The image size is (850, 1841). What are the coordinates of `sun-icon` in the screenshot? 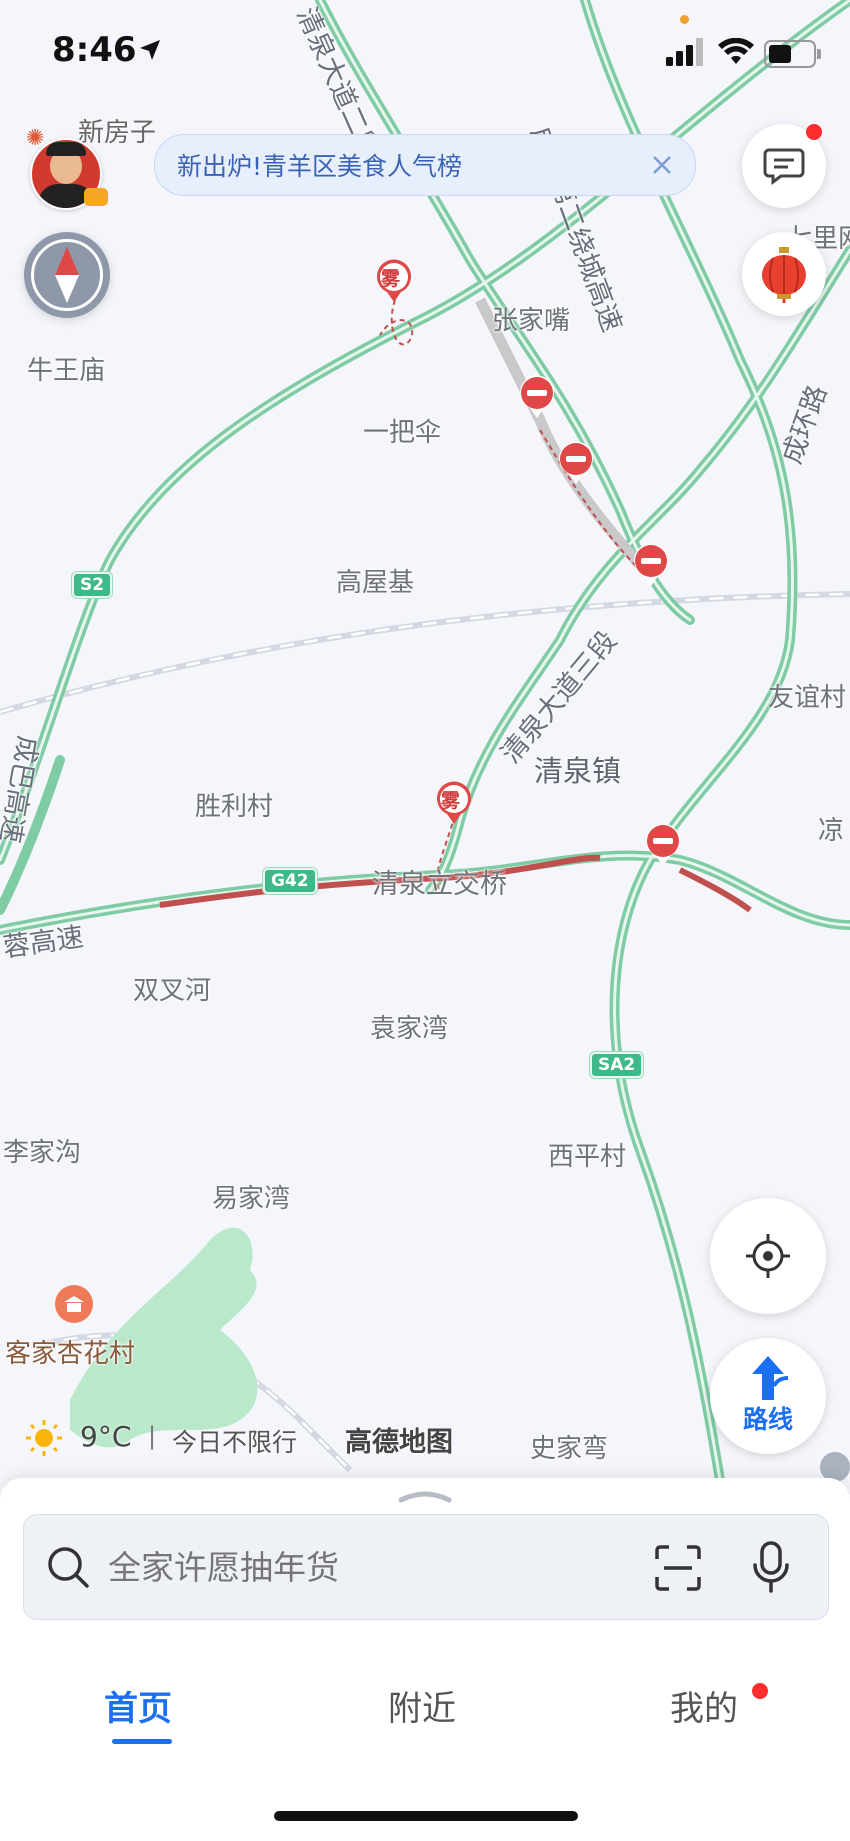 It's located at (44, 1438).